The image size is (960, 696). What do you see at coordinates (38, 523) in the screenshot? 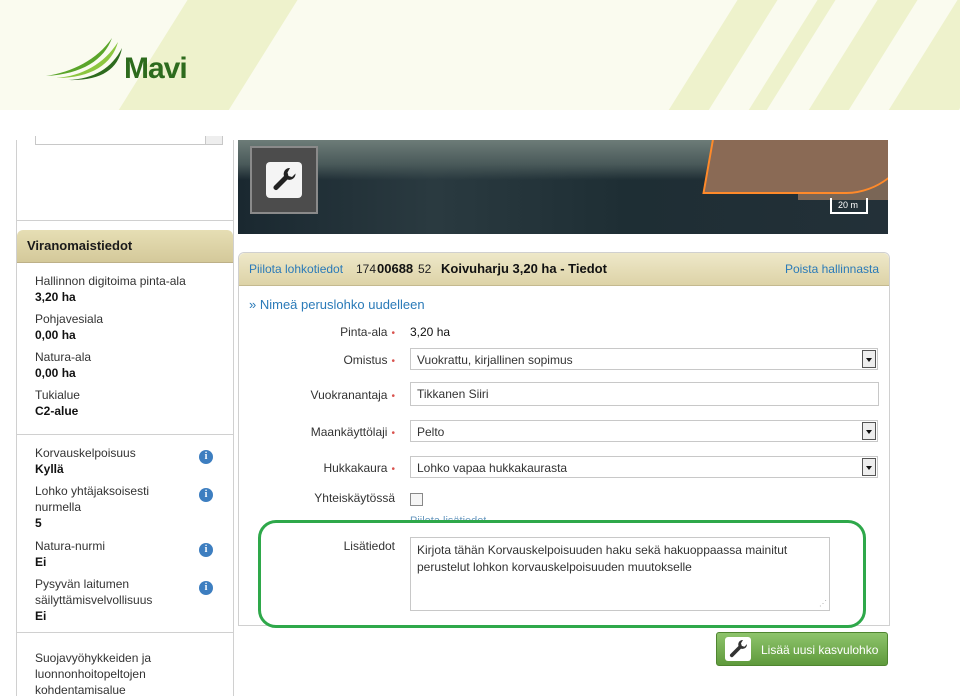
I see `info-value: 5` at bounding box center [38, 523].